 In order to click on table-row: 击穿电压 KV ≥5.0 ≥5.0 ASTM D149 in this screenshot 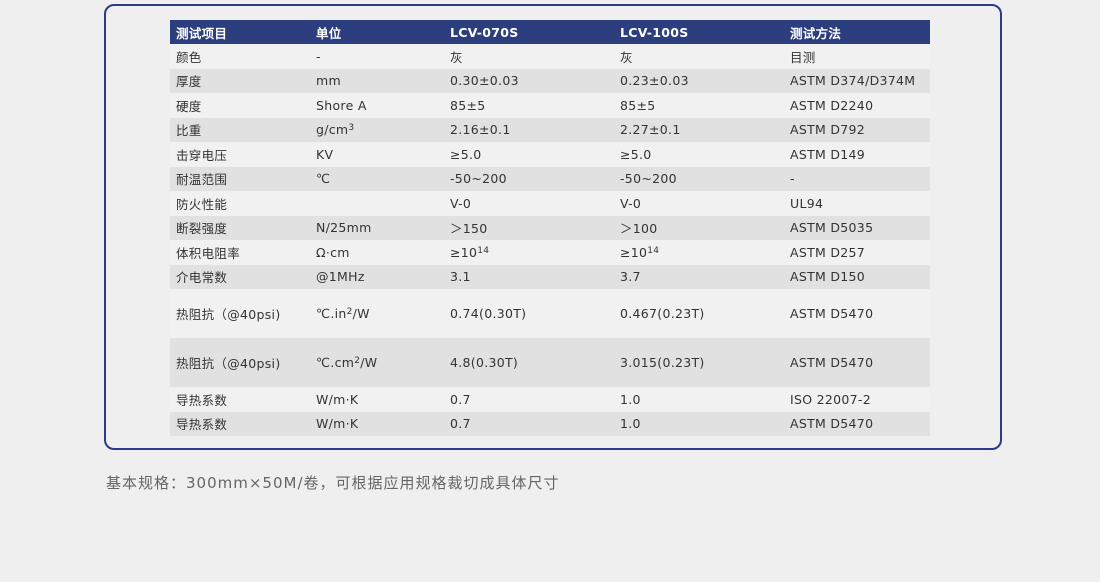, I will do `click(550, 154)`.